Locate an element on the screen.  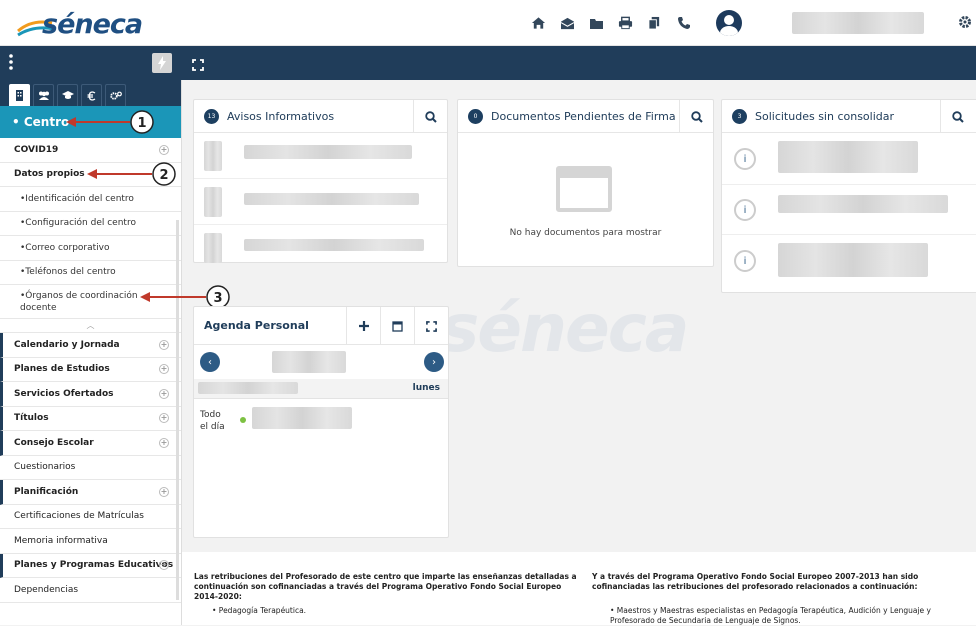
logo-text: séneca is located at coordinates (92, 24).